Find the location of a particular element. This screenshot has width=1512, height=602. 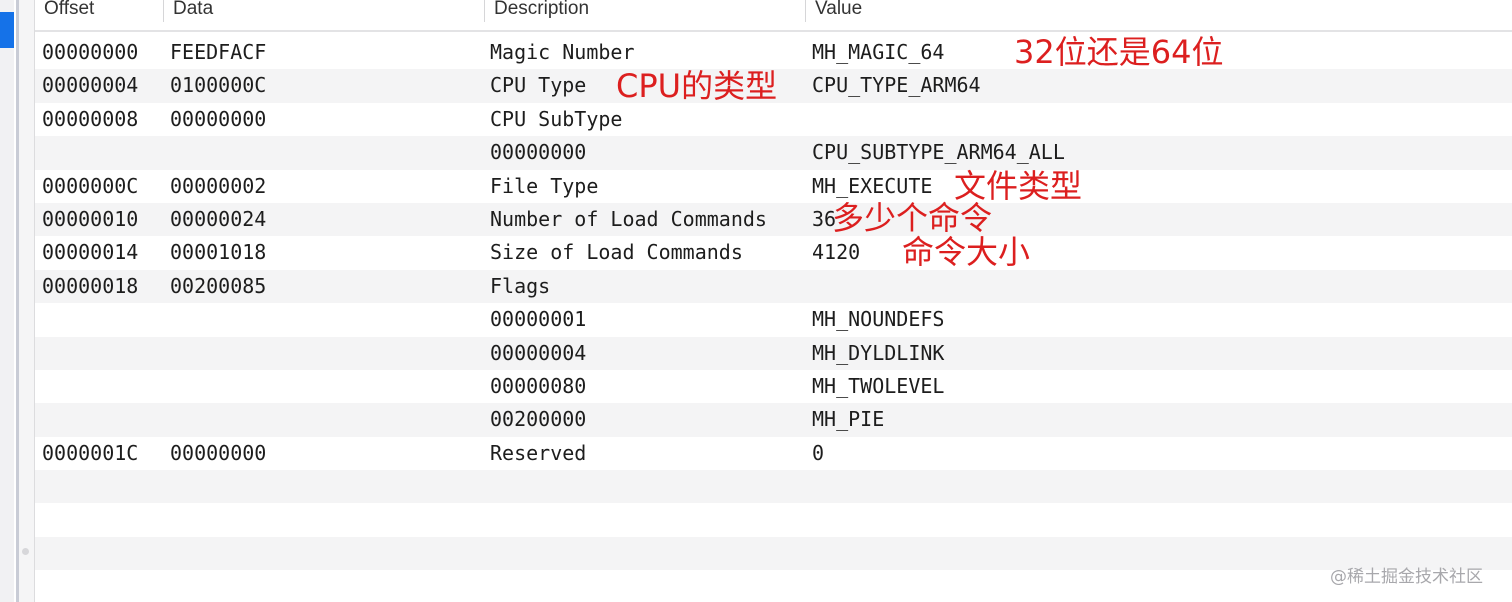

value-cell: MH_NOUNDEFS is located at coordinates (878, 319).